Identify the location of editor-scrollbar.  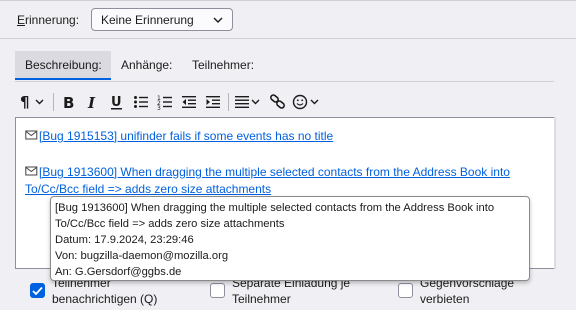
(555, 193).